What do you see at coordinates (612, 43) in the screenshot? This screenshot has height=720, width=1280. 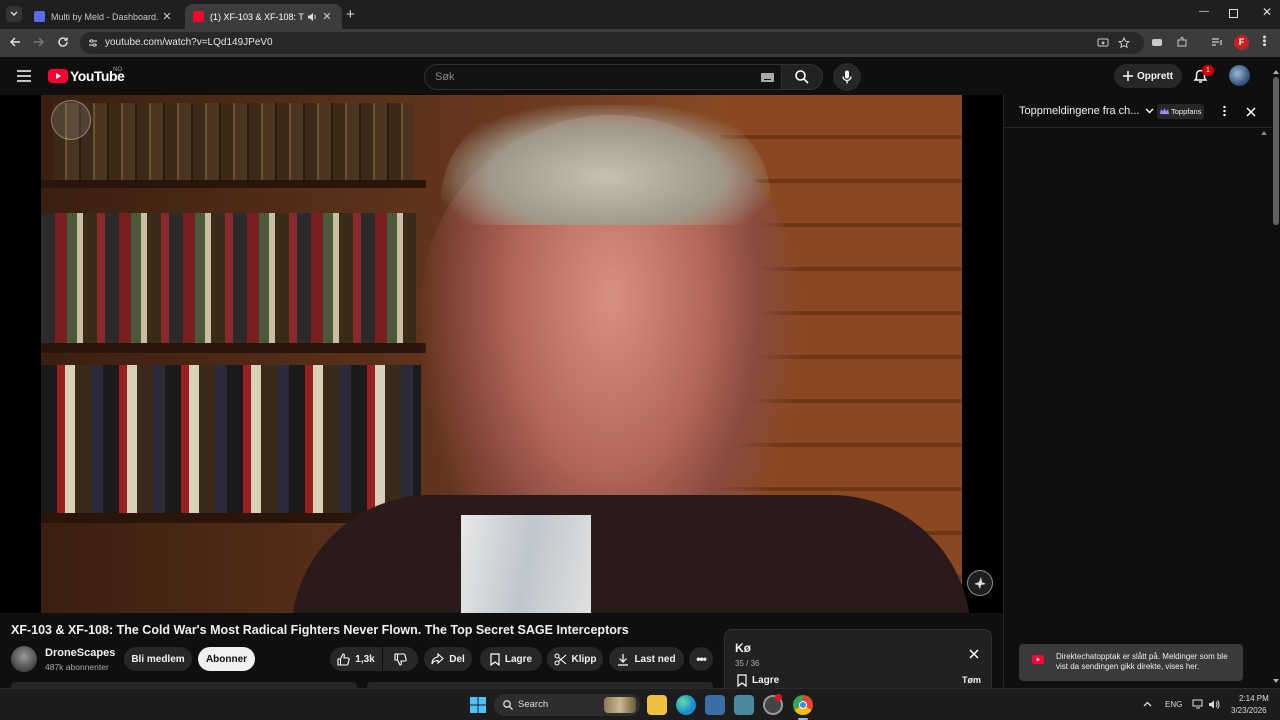 I see `address-bar: youtube.com/watch?v=LQd149JPeV0` at bounding box center [612, 43].